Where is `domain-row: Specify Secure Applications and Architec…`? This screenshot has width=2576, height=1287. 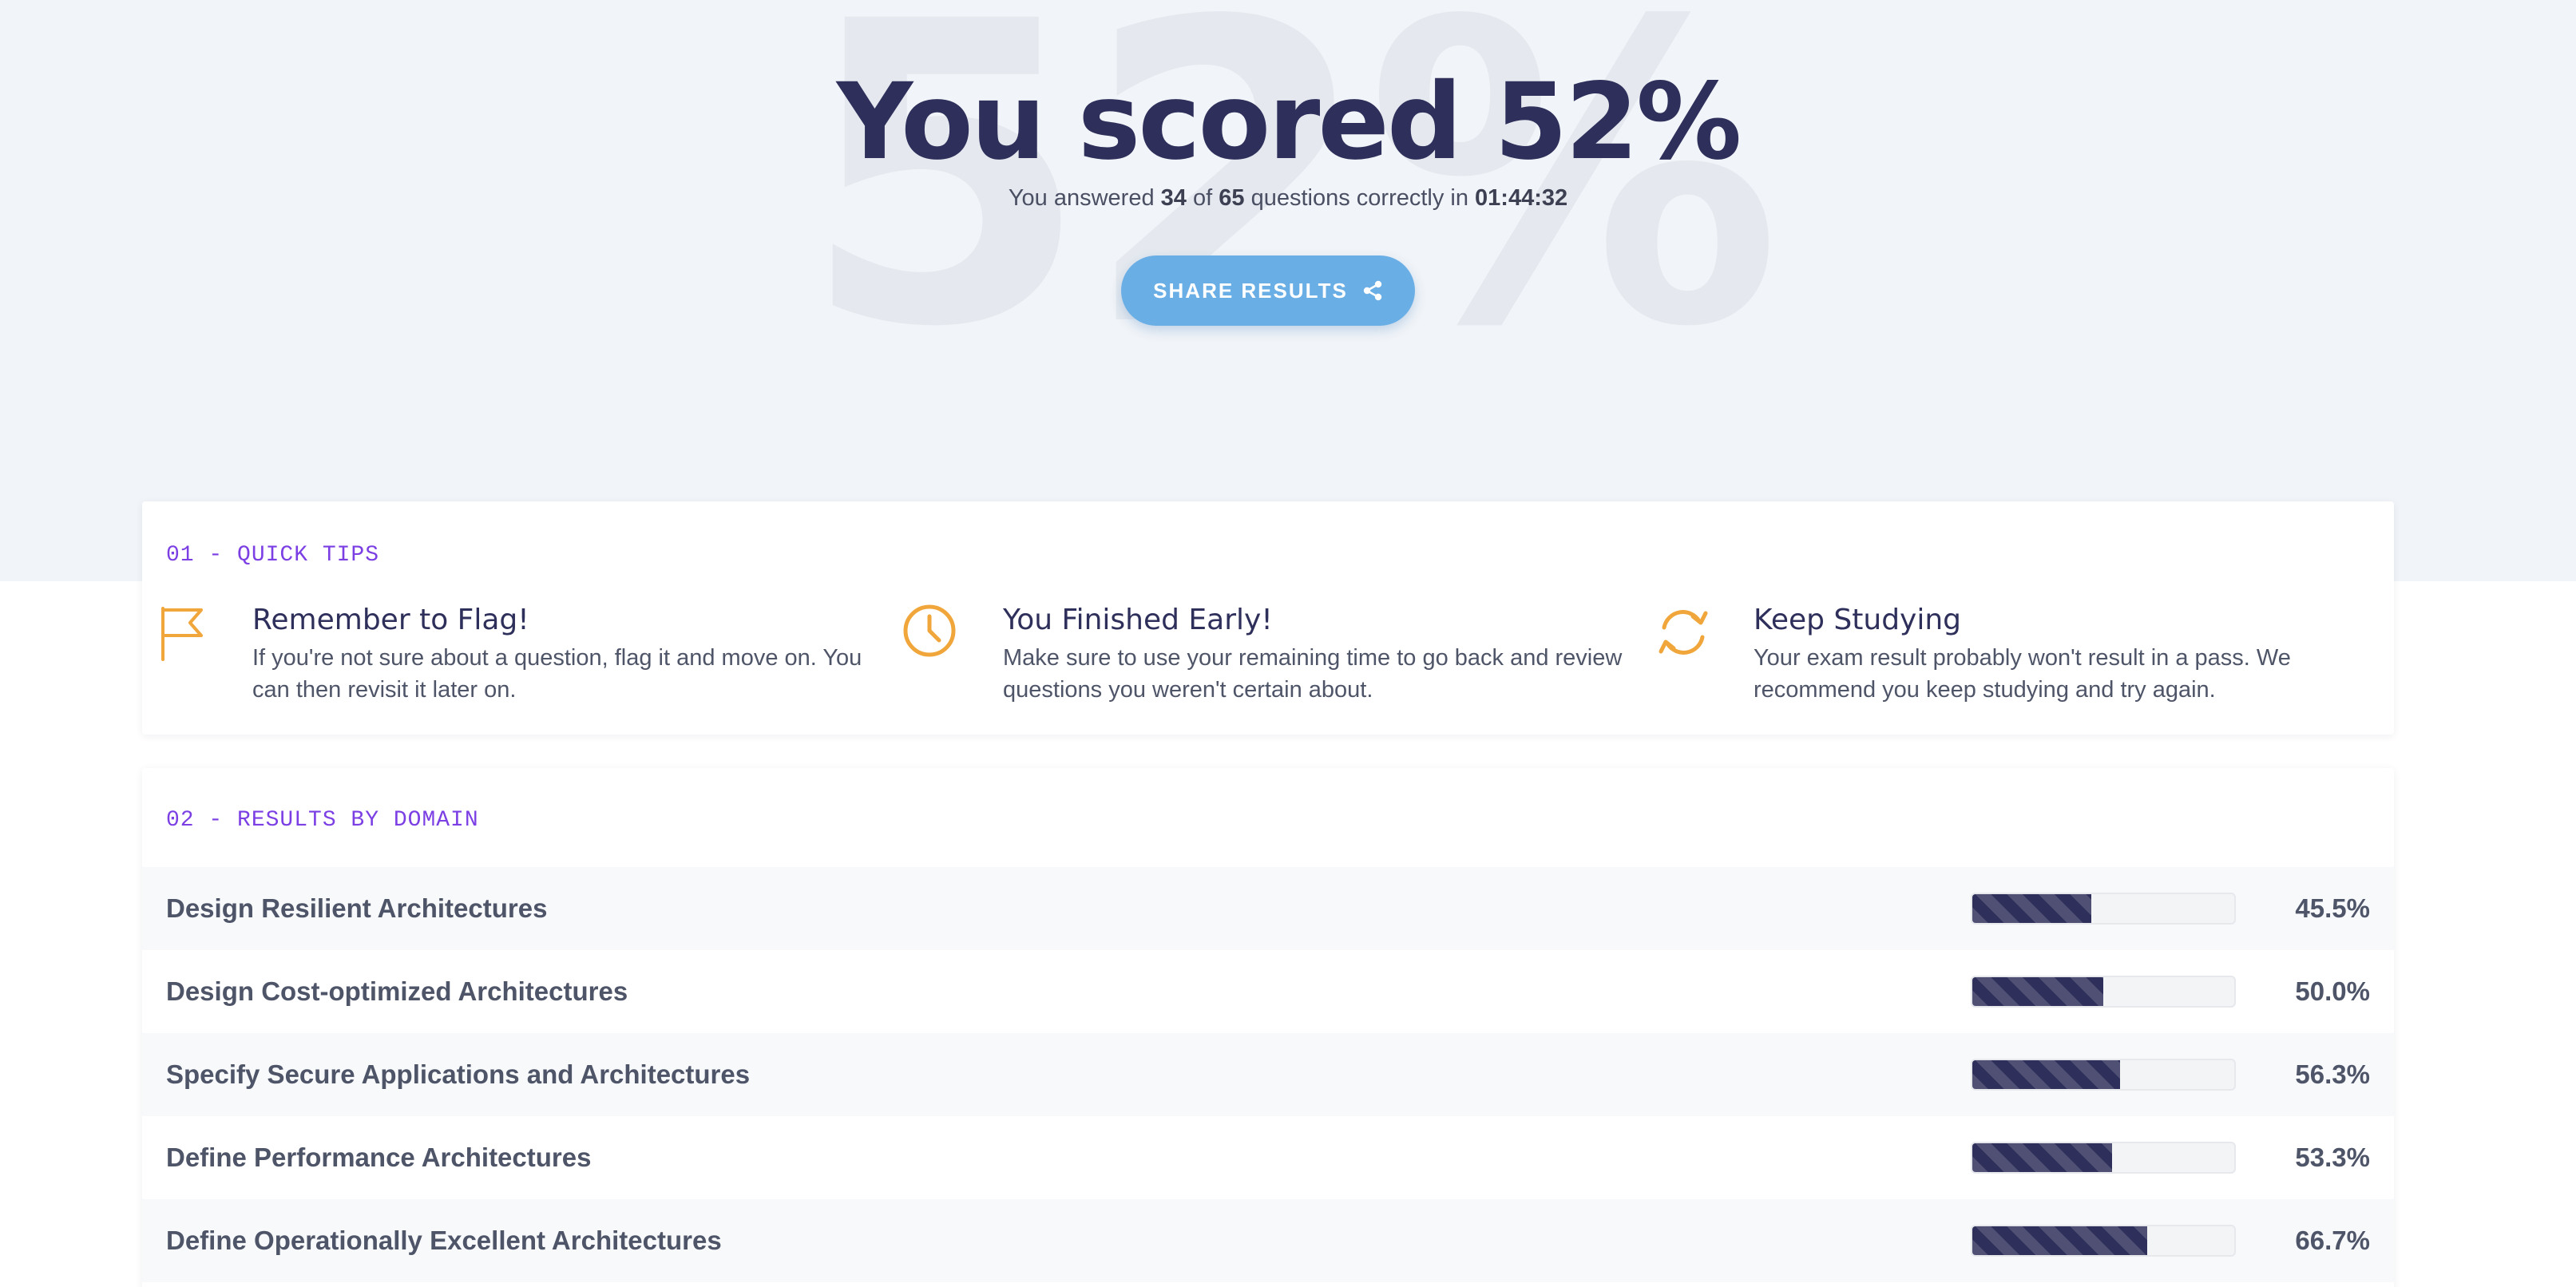
domain-row: Specify Secure Applications and Architec… is located at coordinates (1268, 1074).